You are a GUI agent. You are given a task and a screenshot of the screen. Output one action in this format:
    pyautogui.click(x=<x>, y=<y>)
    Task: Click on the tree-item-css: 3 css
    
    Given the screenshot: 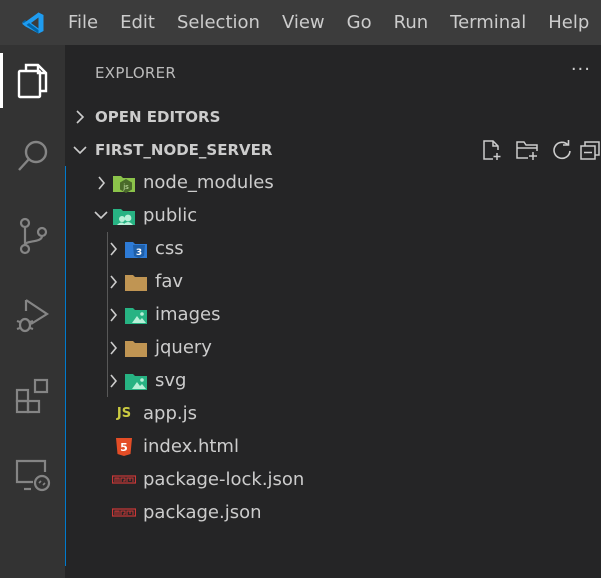 What is the action you would take?
    pyautogui.click(x=333, y=248)
    